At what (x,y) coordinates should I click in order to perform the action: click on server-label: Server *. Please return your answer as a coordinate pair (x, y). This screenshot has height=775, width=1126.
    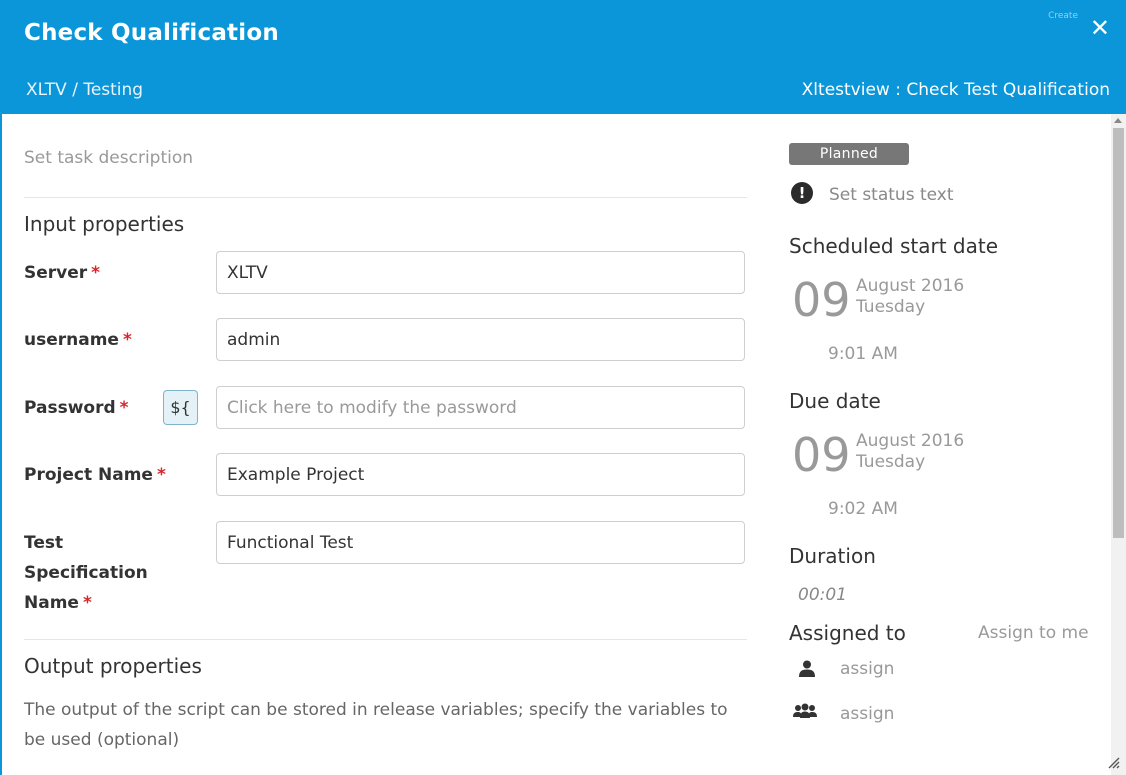
    Looking at the image, I should click on (62, 273).